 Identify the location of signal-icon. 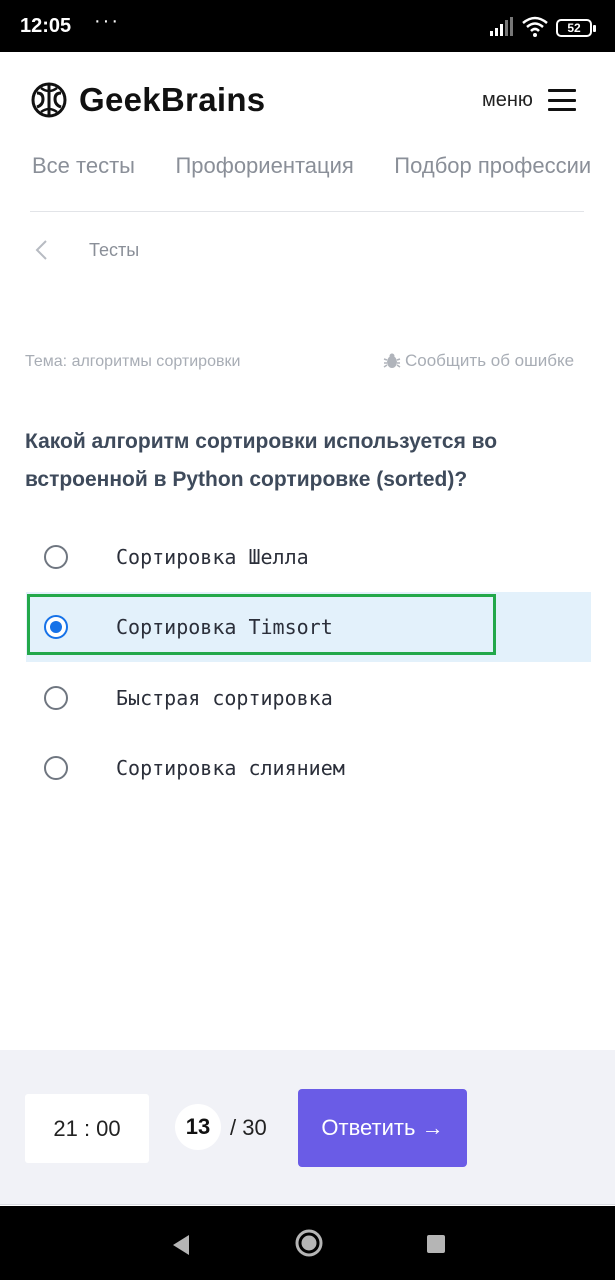
(501, 26).